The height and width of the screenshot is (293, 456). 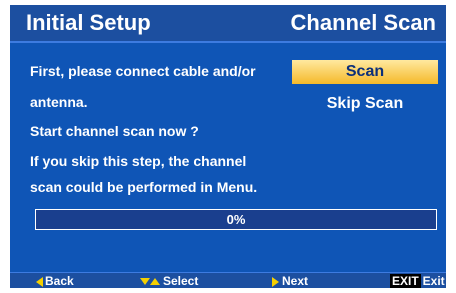 I want to click on next-label: Next, so click(x=295, y=281).